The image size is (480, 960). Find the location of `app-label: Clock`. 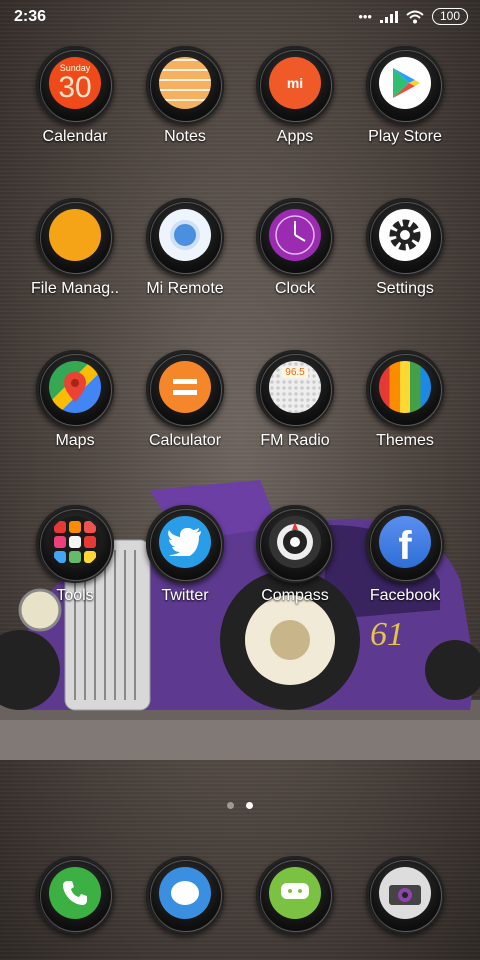

app-label: Clock is located at coordinates (294, 288).